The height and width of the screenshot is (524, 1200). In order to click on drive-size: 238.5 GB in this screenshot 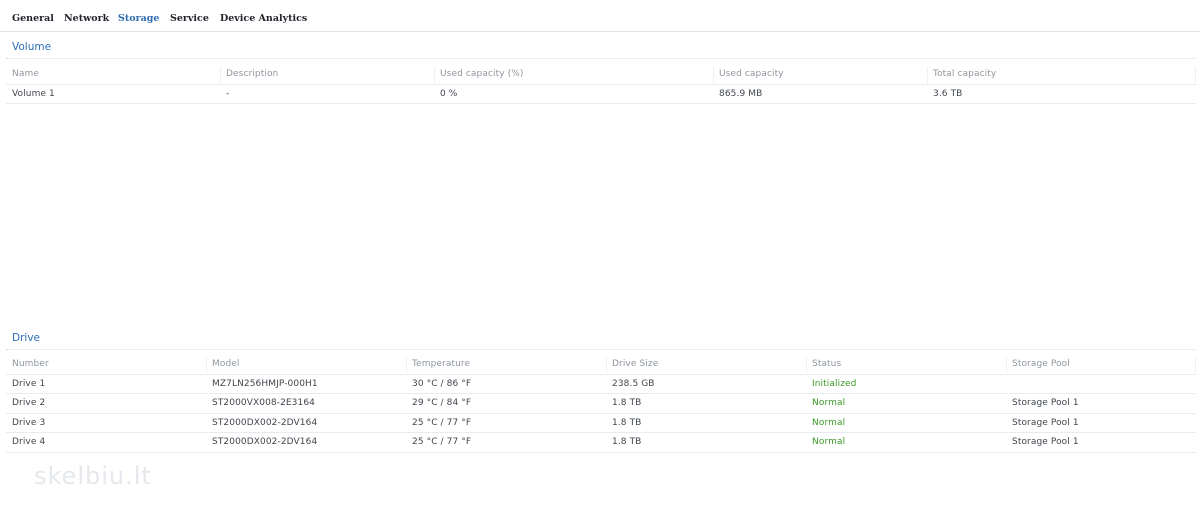, I will do `click(633, 383)`.